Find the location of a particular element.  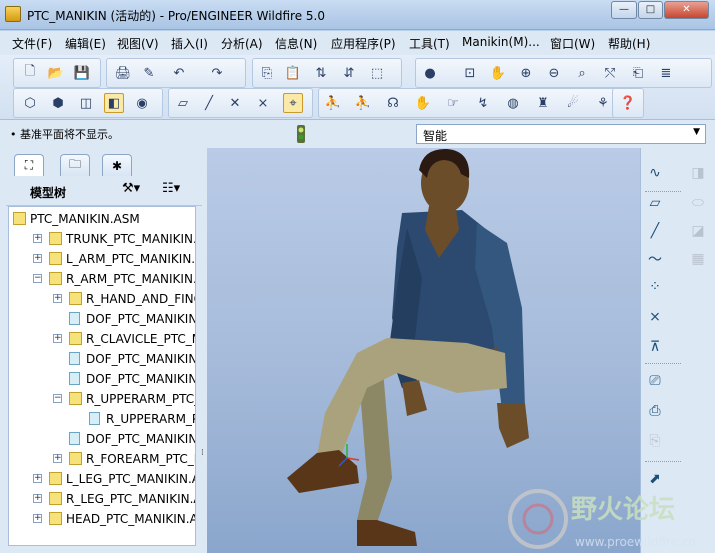

tree-row: + HEAD_PTC_MANIKIN.AS is located at coordinates (102, 519).